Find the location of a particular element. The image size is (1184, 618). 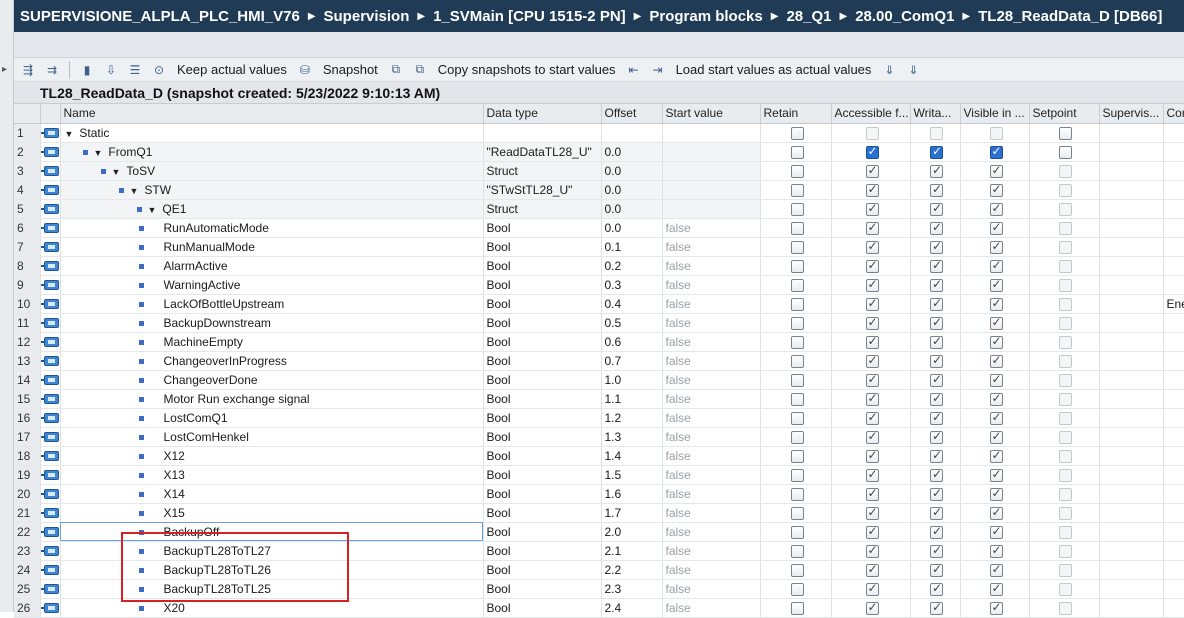

name-cell: WarningActive is located at coordinates (272, 285).